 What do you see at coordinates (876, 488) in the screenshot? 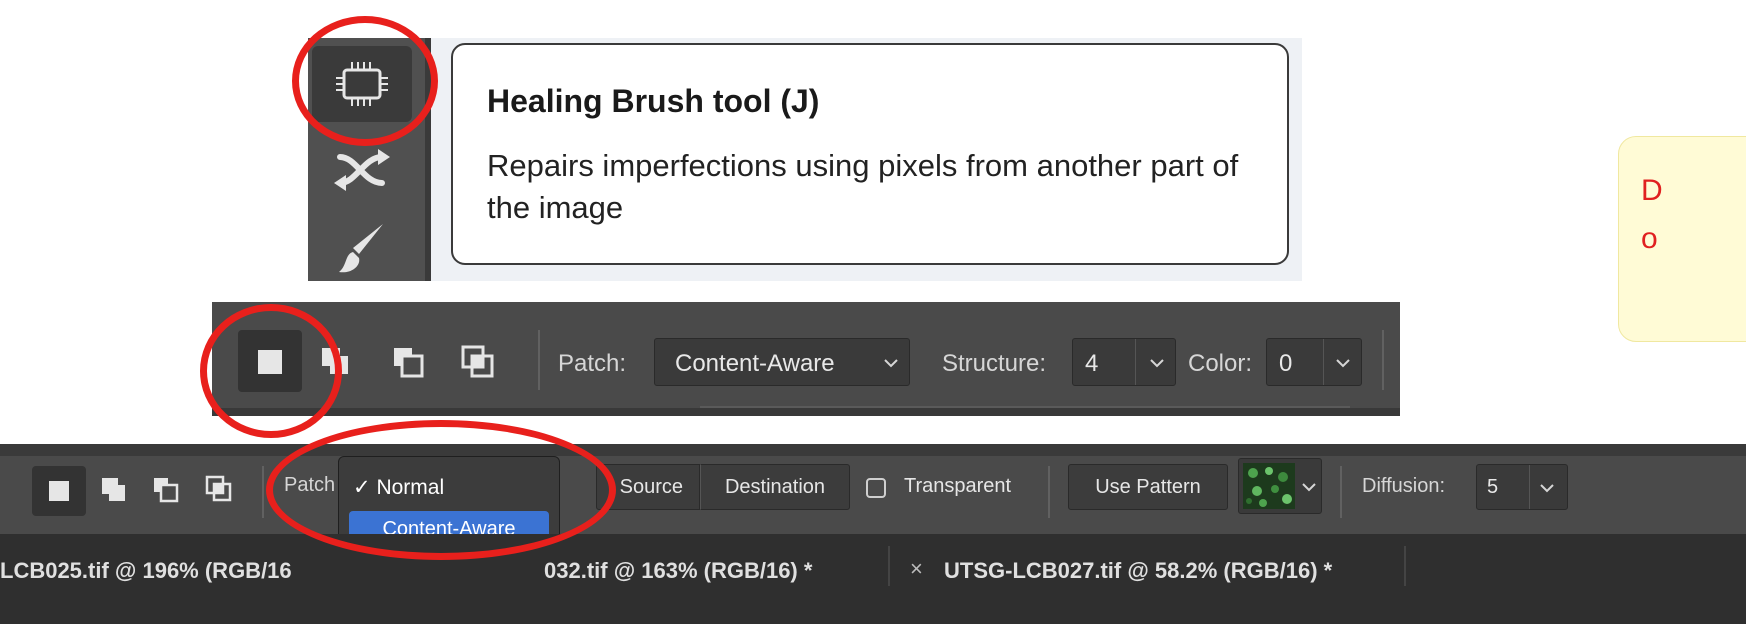
I see `transparent-checkbox` at bounding box center [876, 488].